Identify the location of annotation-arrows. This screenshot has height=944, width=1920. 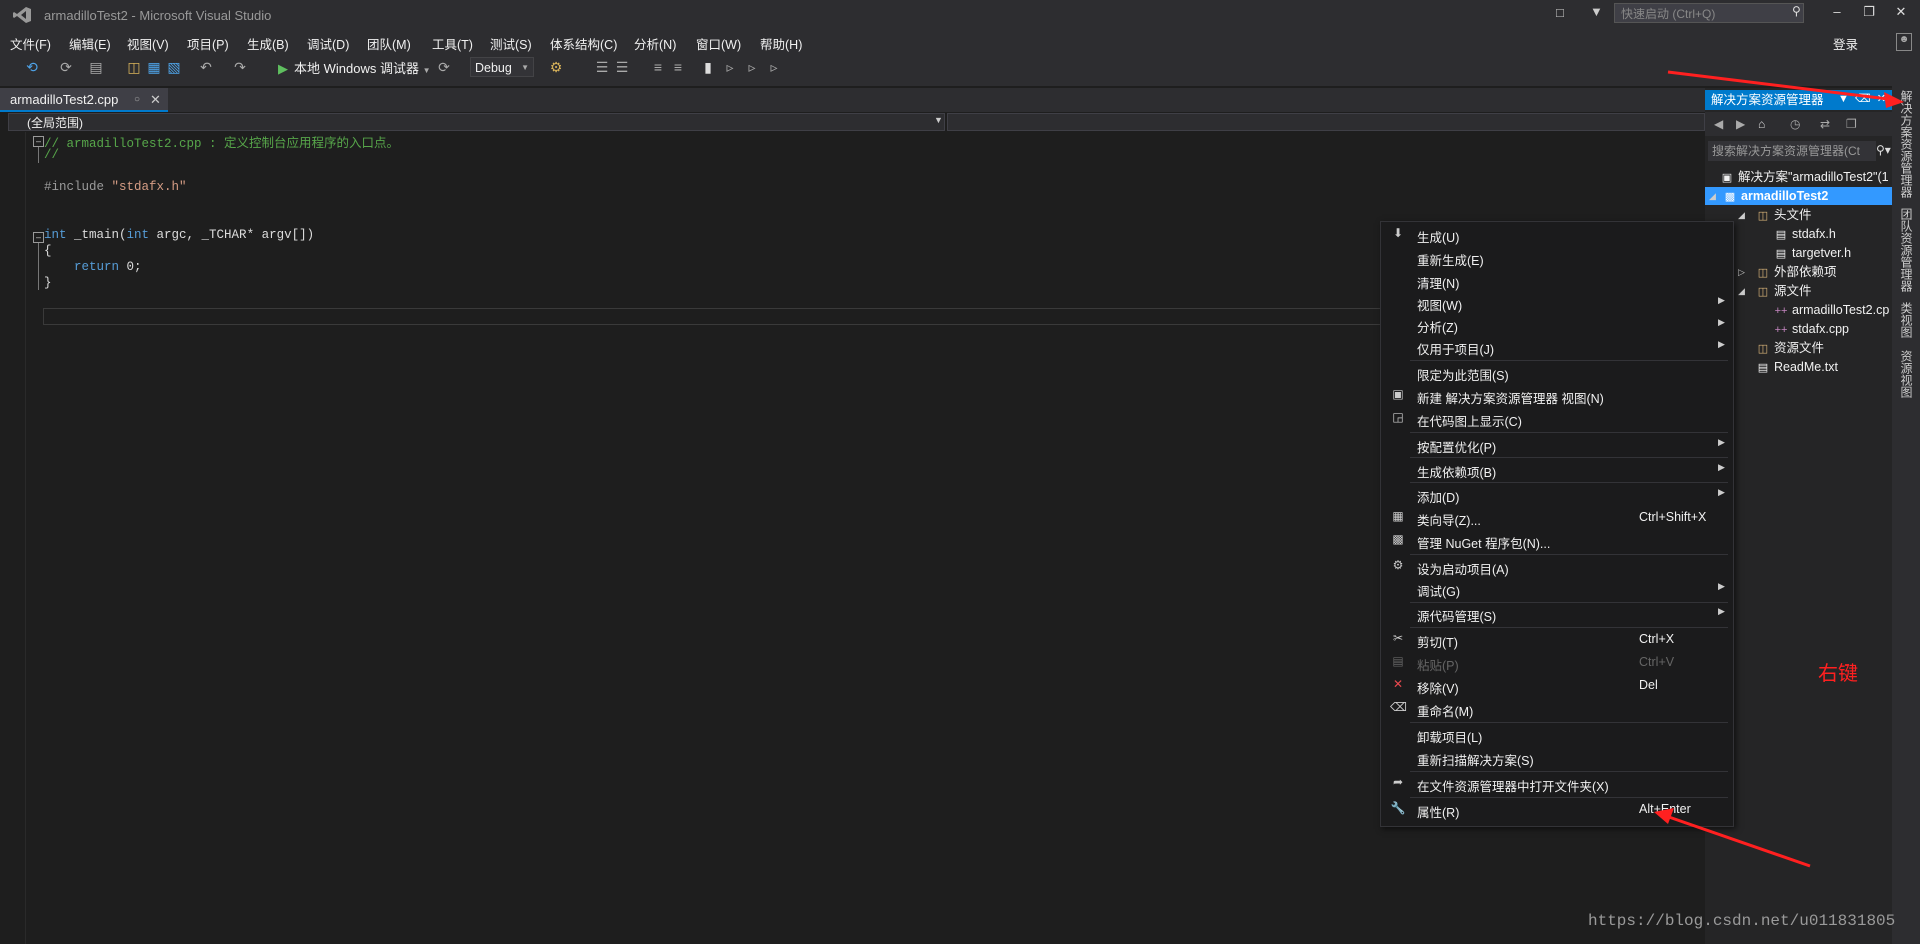
(1779, 469).